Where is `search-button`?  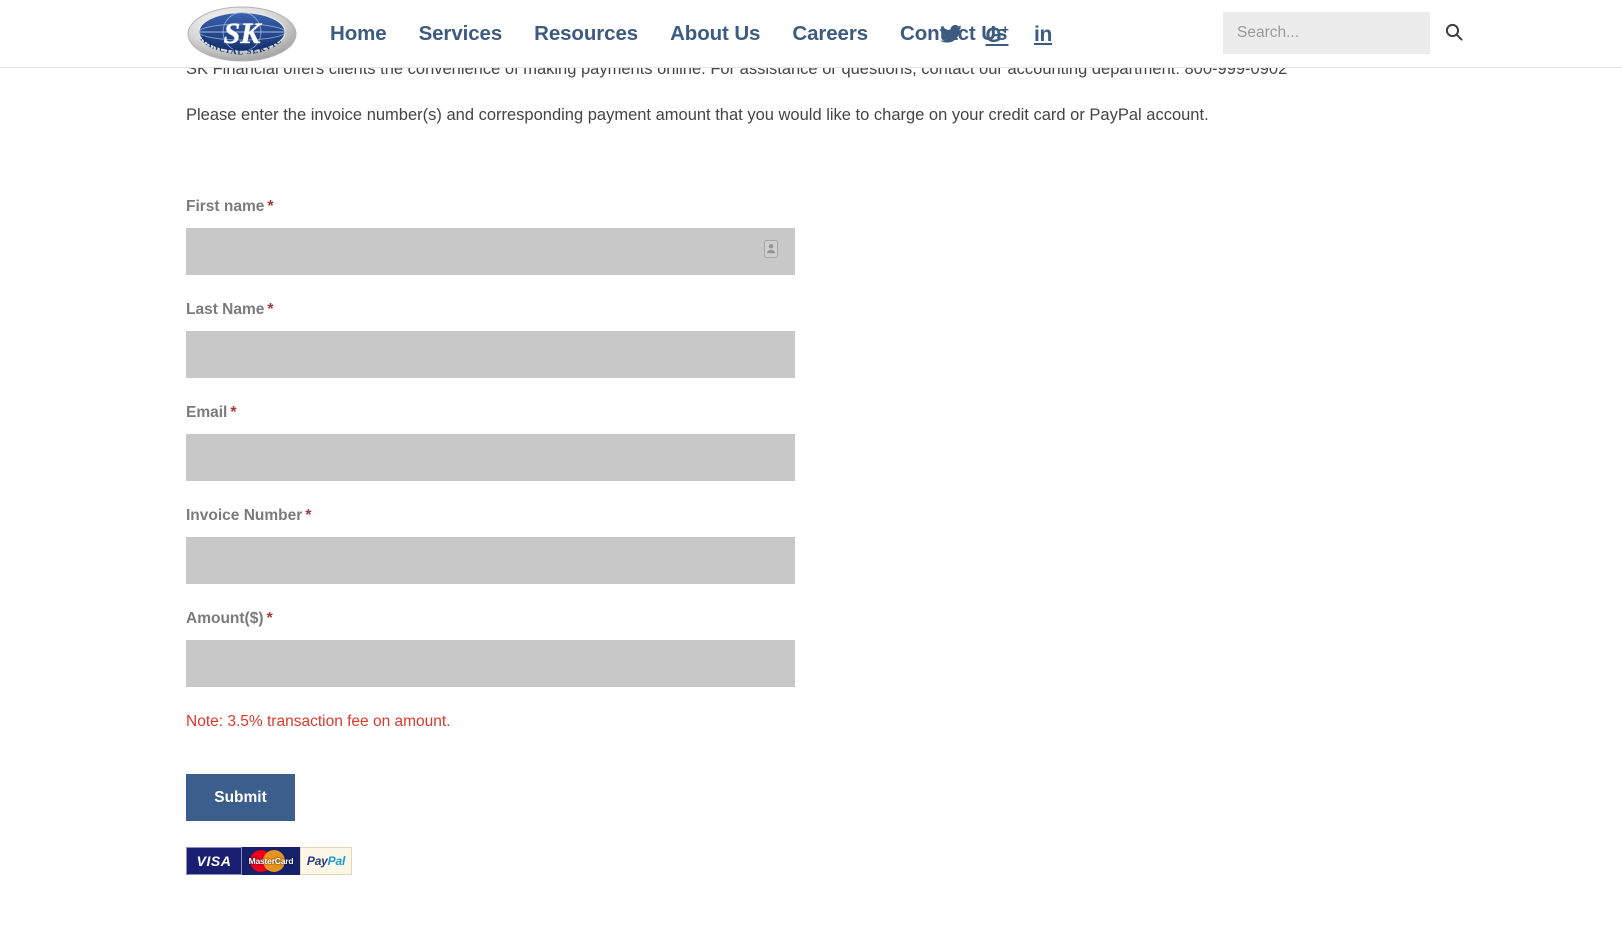
search-button is located at coordinates (1454, 33).